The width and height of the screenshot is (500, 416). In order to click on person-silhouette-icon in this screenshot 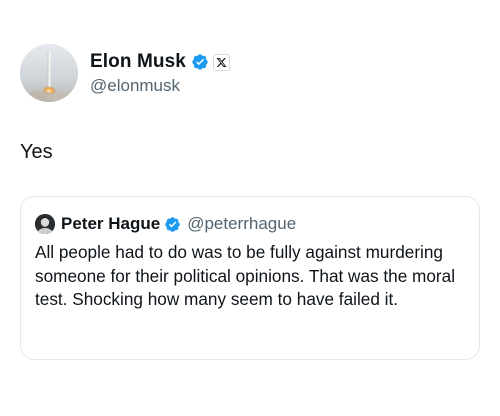, I will do `click(45, 224)`.